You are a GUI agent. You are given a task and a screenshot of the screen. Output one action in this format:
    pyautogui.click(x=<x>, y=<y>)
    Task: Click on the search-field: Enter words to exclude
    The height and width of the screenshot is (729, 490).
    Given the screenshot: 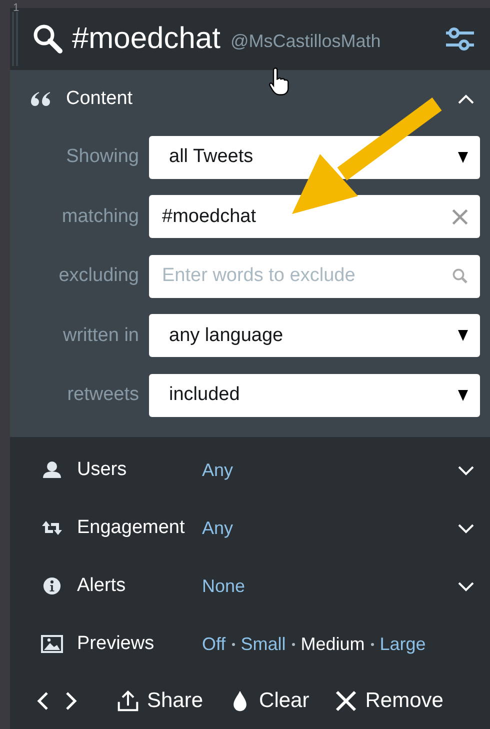 What is the action you would take?
    pyautogui.click(x=314, y=276)
    